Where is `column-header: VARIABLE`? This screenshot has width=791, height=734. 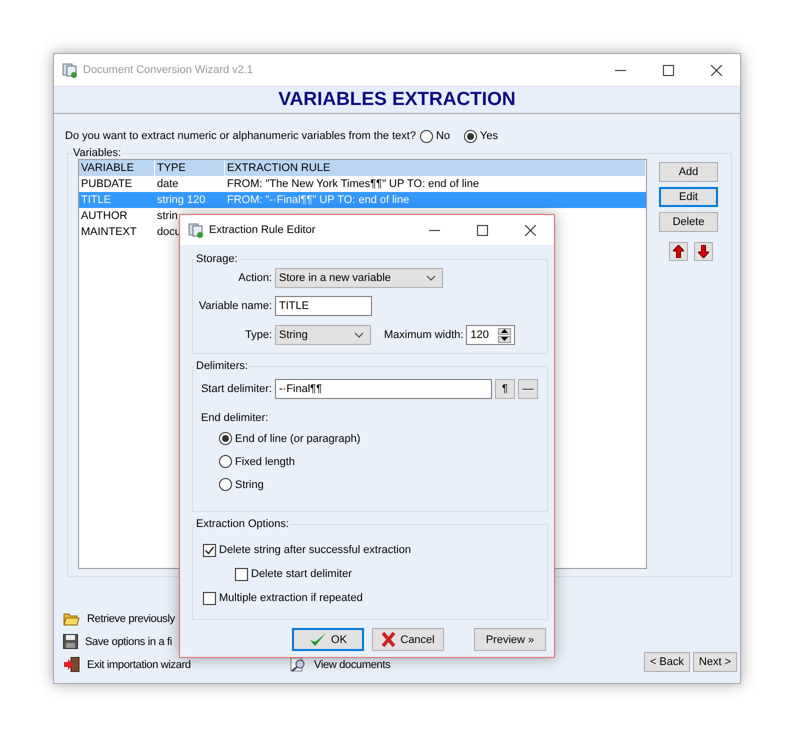 column-header: VARIABLE is located at coordinates (117, 168).